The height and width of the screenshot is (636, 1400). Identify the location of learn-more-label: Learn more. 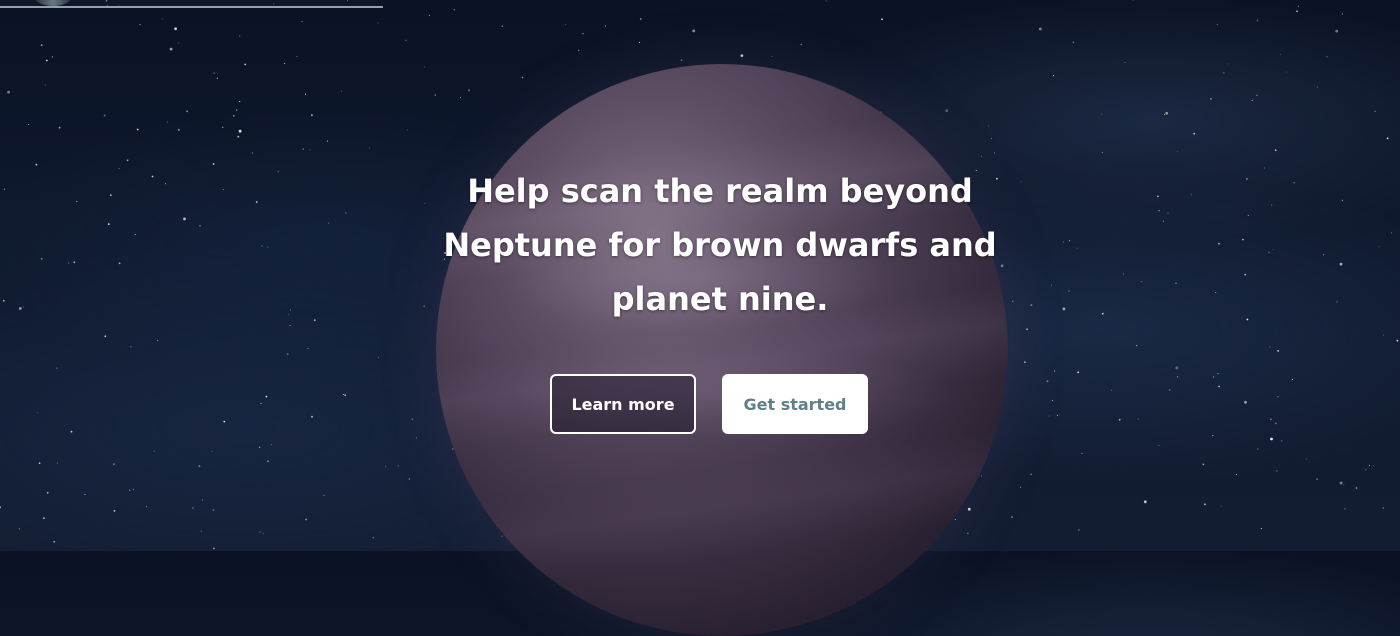
(623, 404).